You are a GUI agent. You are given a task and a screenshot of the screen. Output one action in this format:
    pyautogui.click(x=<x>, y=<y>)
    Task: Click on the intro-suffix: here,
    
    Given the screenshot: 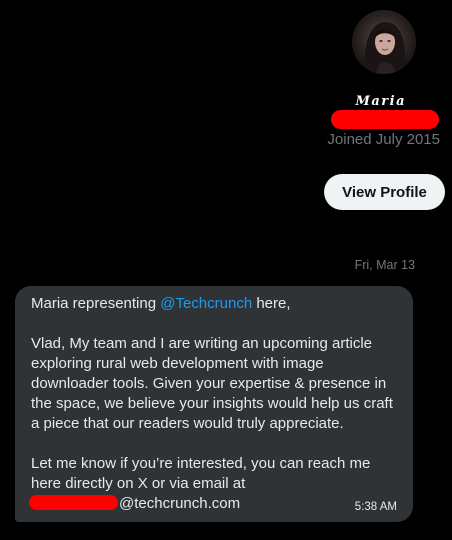 What is the action you would take?
    pyautogui.click(x=271, y=303)
    